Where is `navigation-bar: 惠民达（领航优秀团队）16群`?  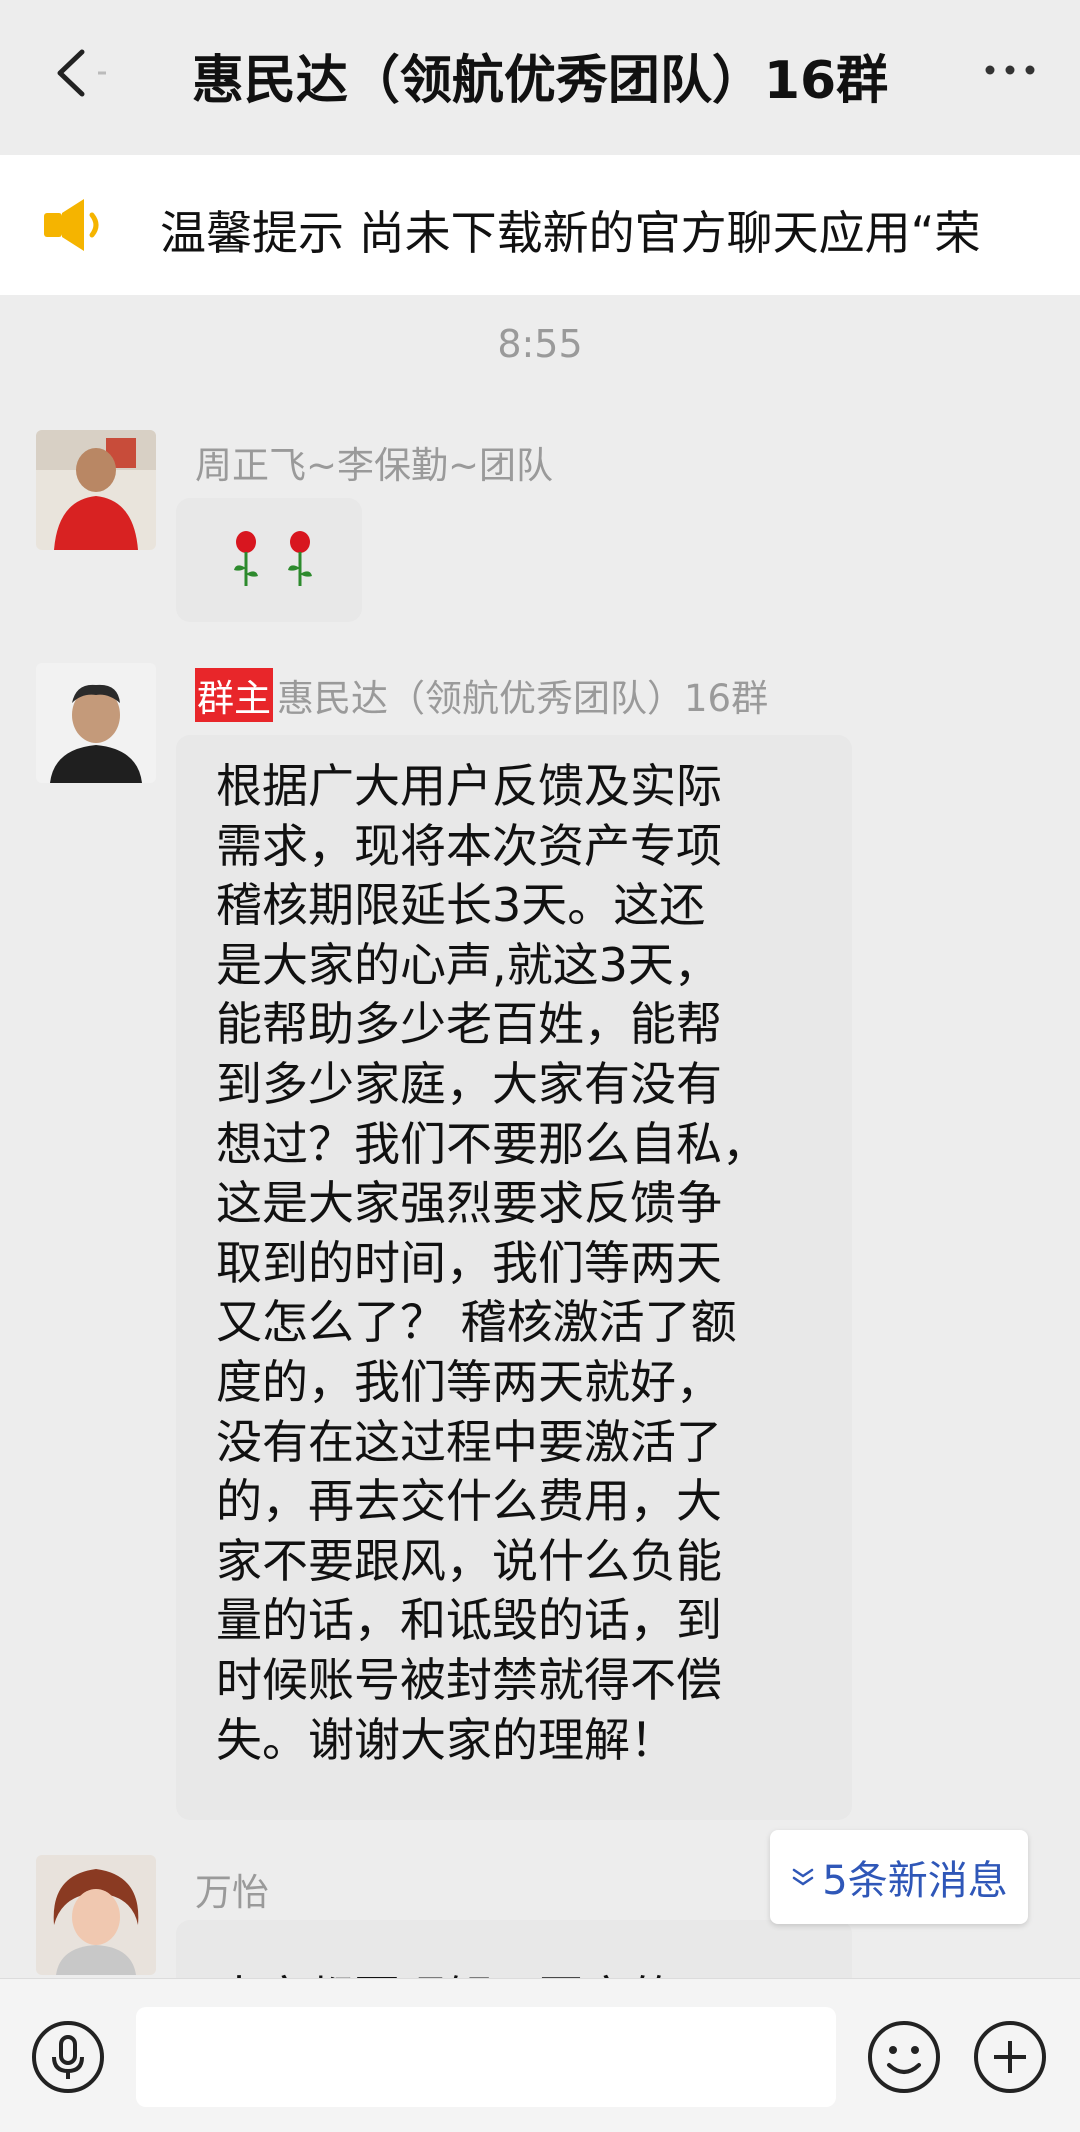
navigation-bar: 惠民达（领航优秀团队）16群 is located at coordinates (540, 75).